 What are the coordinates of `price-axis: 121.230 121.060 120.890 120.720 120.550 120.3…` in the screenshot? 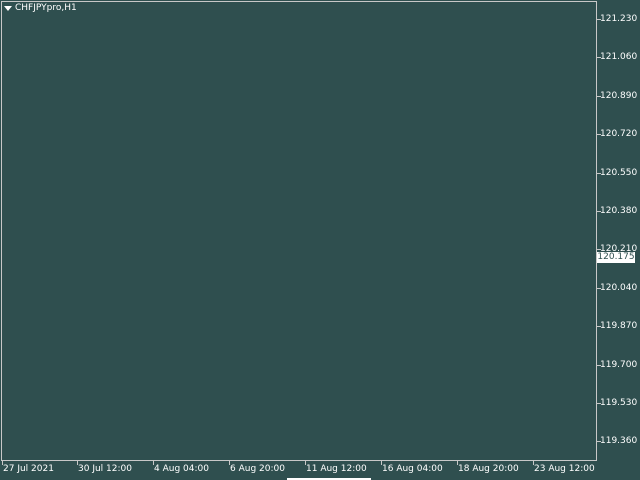 It's located at (618, 231).